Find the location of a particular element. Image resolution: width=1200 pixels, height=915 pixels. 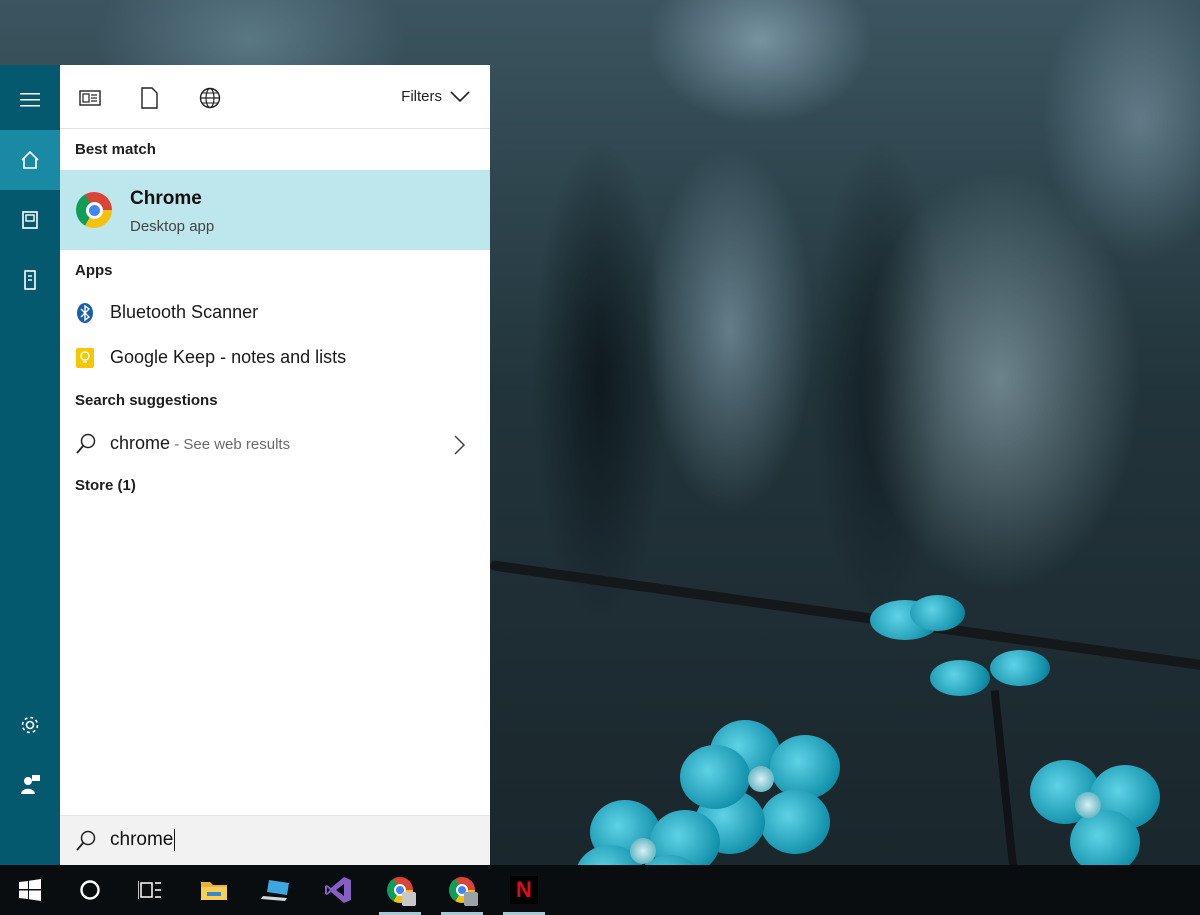

suggestion-query: chrome is located at coordinates (140, 443).